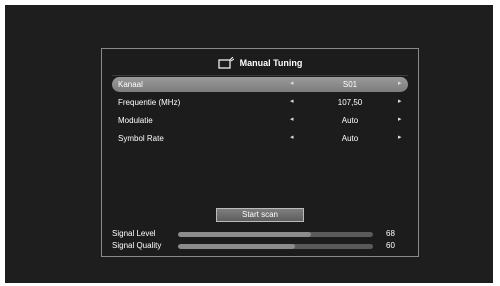  Describe the element at coordinates (350, 84) in the screenshot. I see `row-value: S01` at that location.